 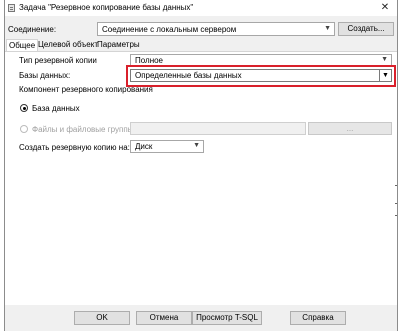 I want to click on cancel-button: Отмена, so click(x=164, y=318).